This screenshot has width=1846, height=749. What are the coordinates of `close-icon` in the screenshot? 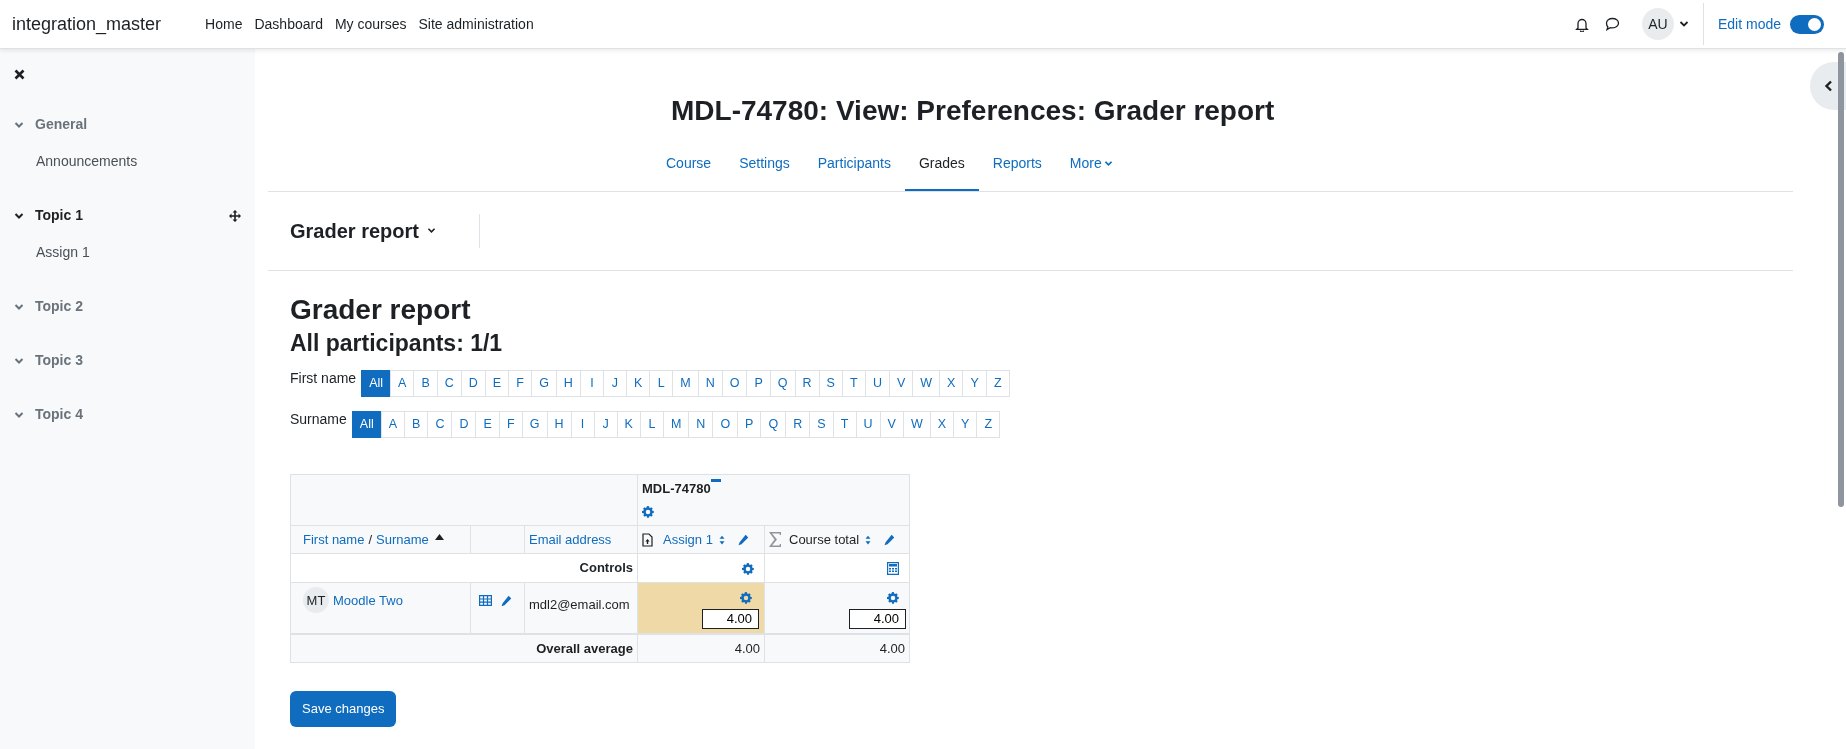 It's located at (19, 74).